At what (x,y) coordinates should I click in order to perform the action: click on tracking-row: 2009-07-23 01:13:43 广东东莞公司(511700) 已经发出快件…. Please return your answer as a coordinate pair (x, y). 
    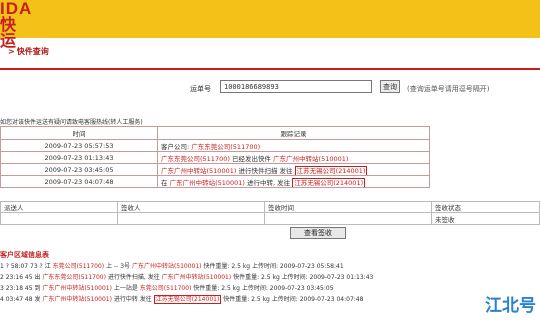
    Looking at the image, I should click on (215, 157).